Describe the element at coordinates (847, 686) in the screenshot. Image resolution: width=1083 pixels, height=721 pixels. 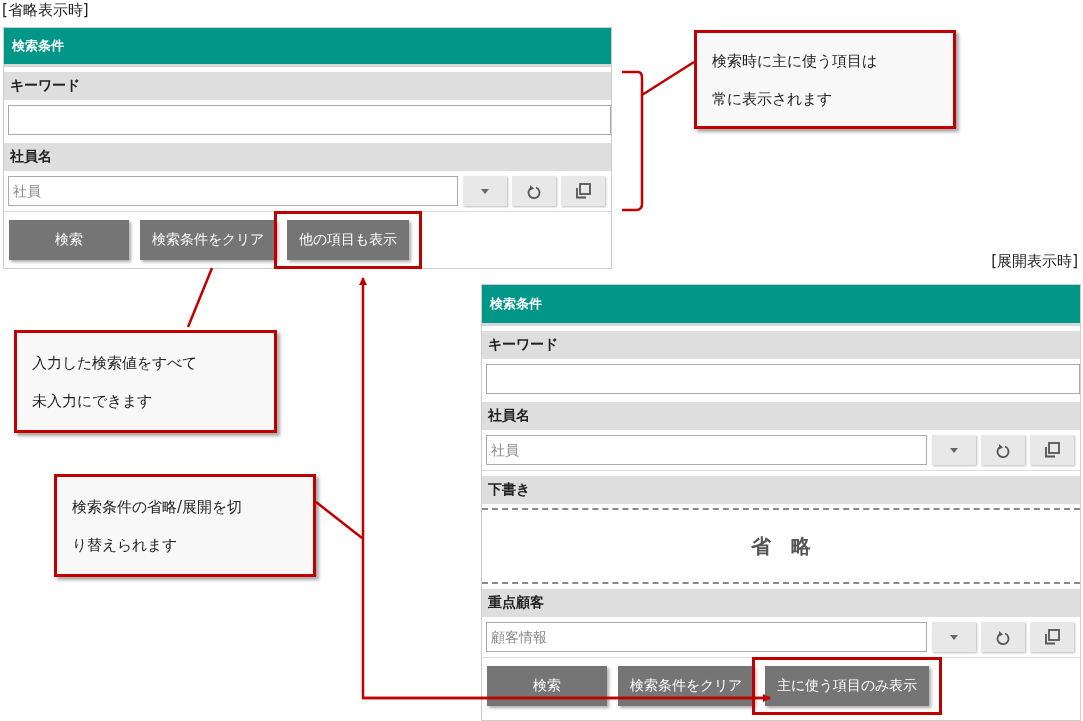
I see `action-button: 主に使う項目のみ表示` at that location.